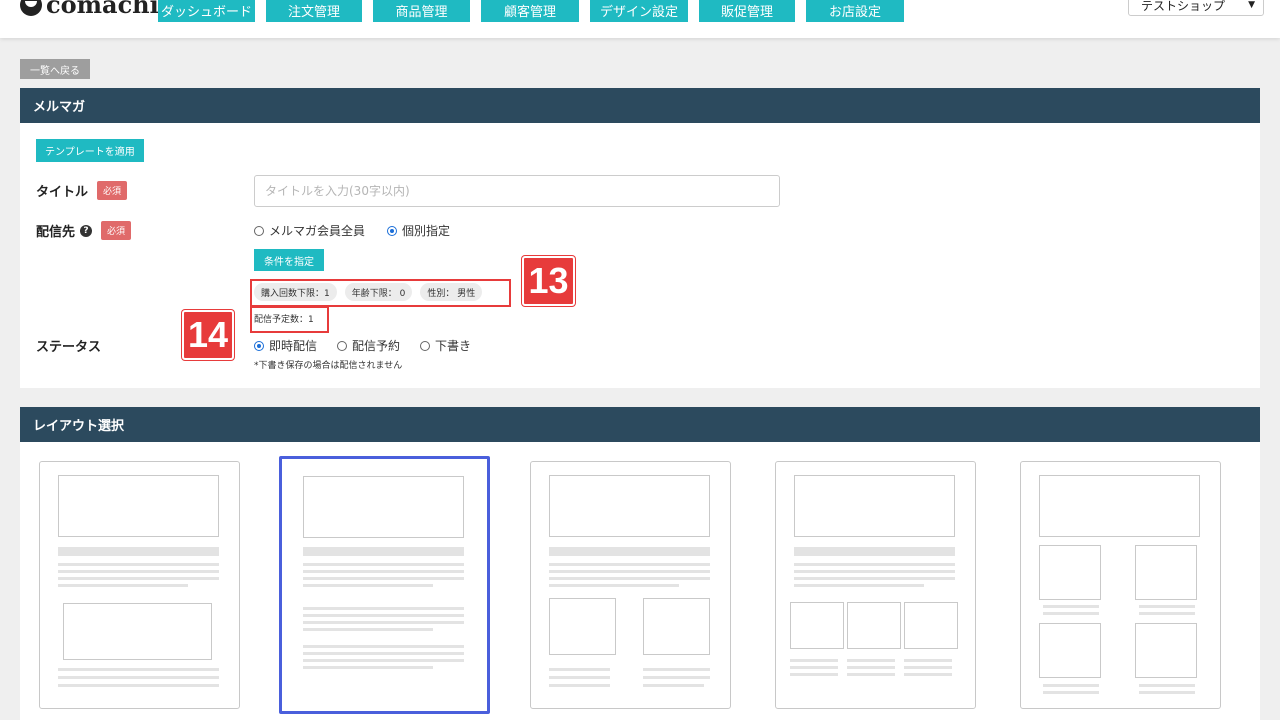 The image size is (1280, 720). What do you see at coordinates (530, 11) in the screenshot?
I see `nav-customers: 顧客管理` at bounding box center [530, 11].